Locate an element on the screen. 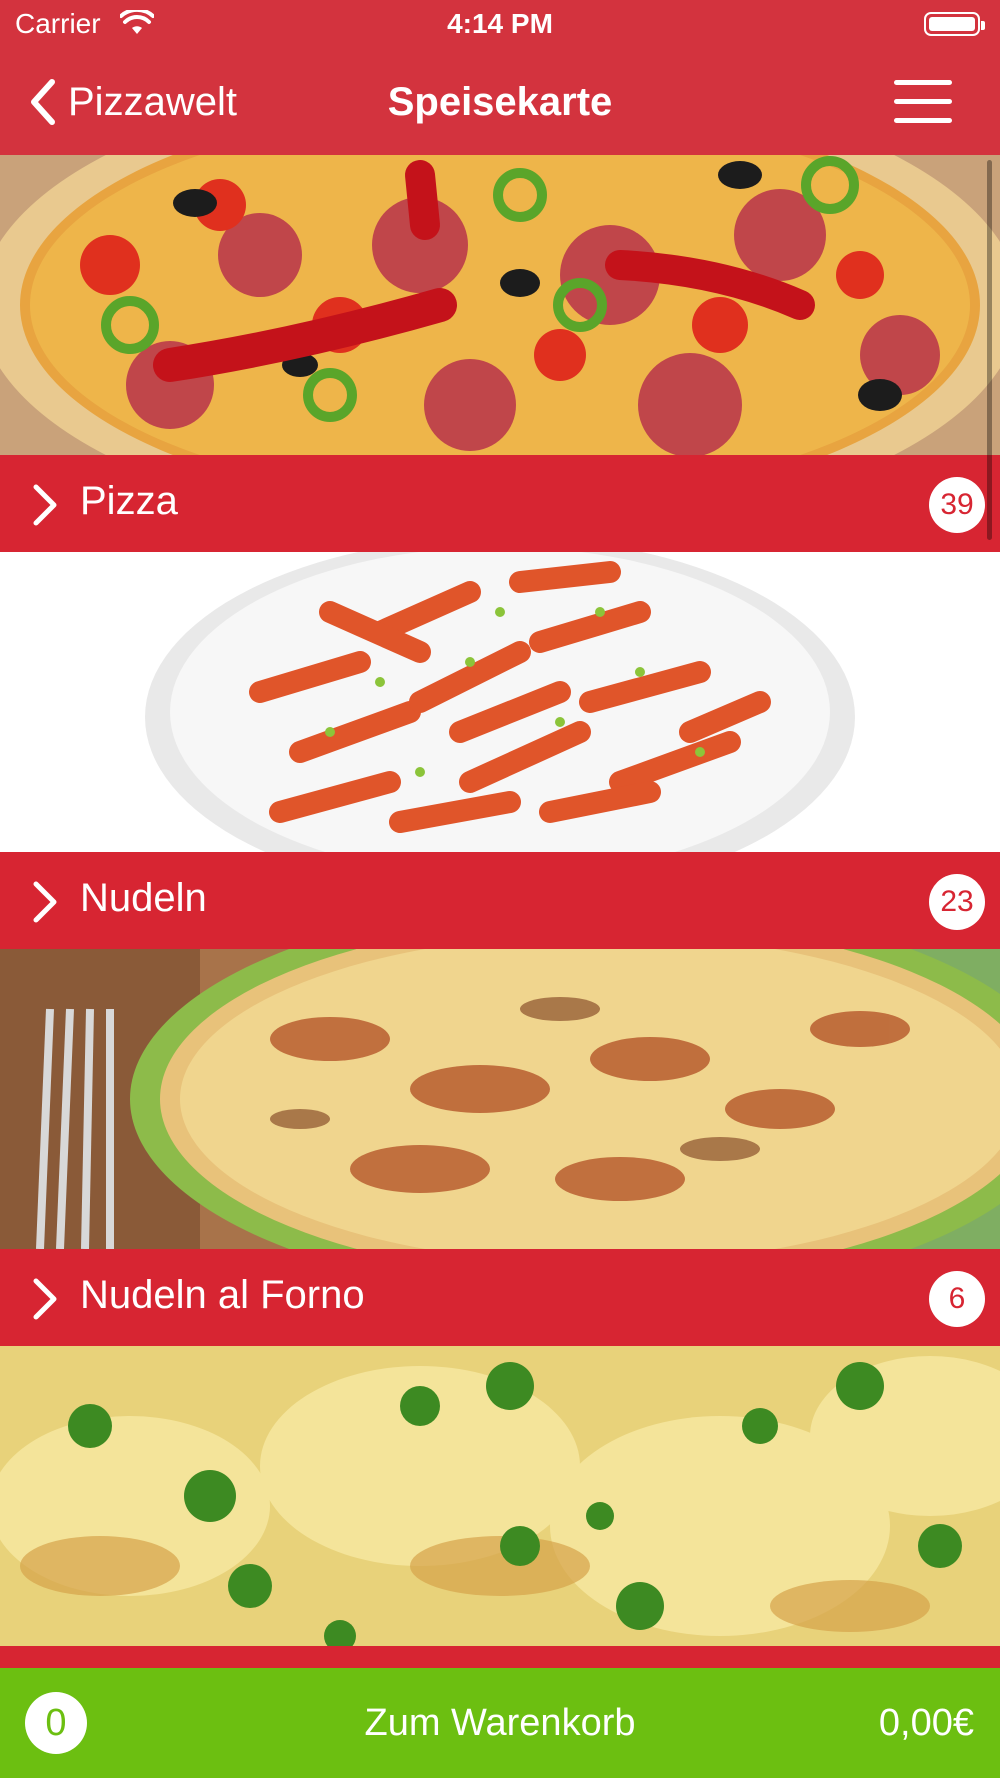 Image resolution: width=1000 pixels, height=1778 pixels. page-title: Speisekarte is located at coordinates (500, 102).